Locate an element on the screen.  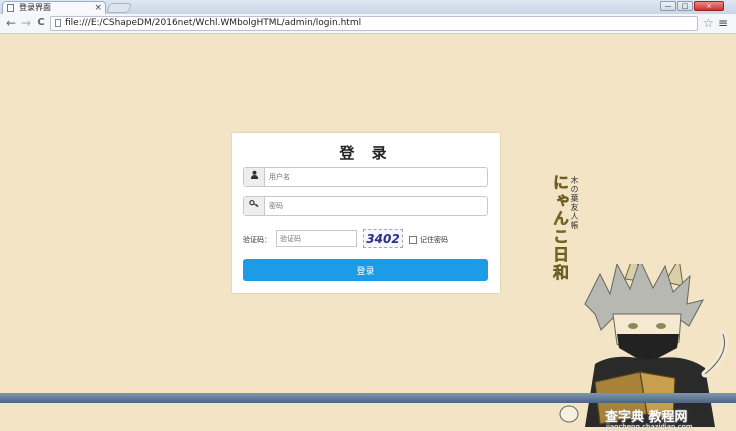
remember-label: 记住密码 is located at coordinates (434, 240).